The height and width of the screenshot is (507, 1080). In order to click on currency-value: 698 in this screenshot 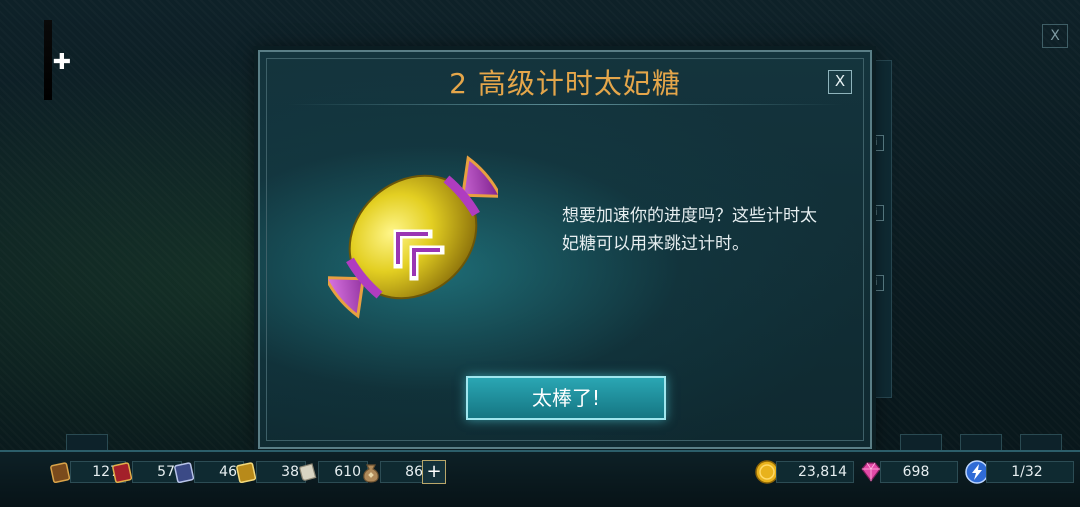, I will do `click(919, 472)`.